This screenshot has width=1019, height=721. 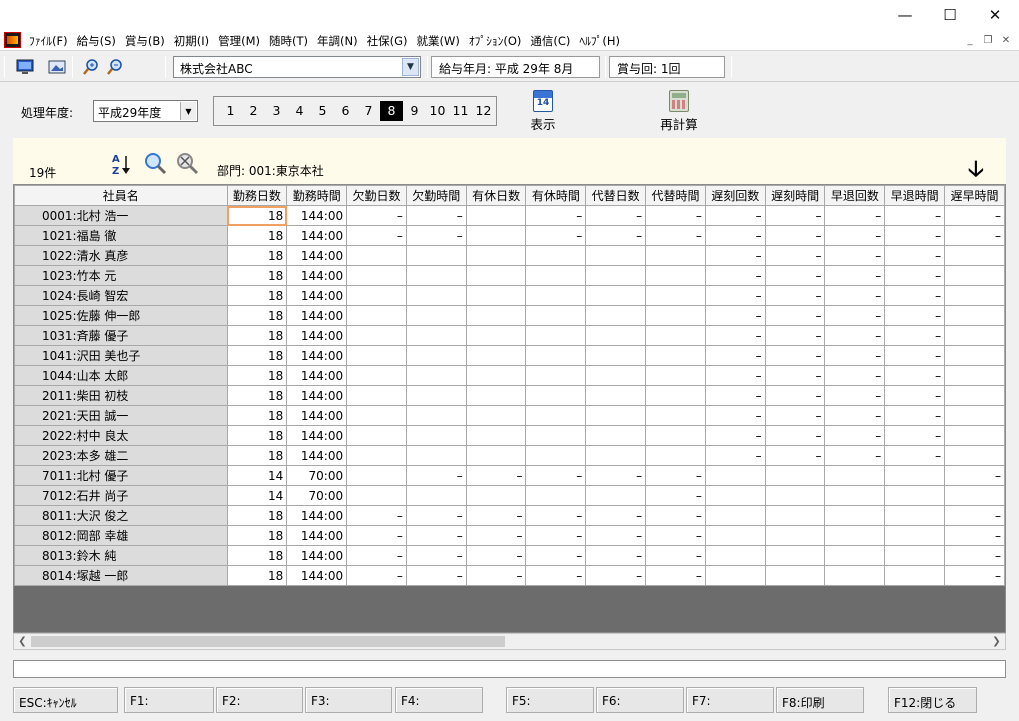 What do you see at coordinates (241, 41) in the screenshot?
I see `menu-item: 管理(M)` at bounding box center [241, 41].